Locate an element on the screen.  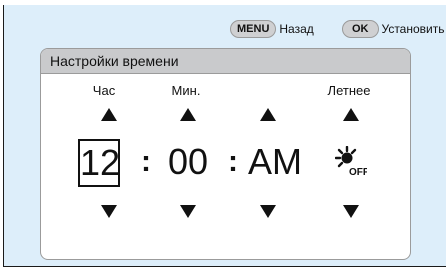
ok-key-badge: OK is located at coordinates (360, 29).